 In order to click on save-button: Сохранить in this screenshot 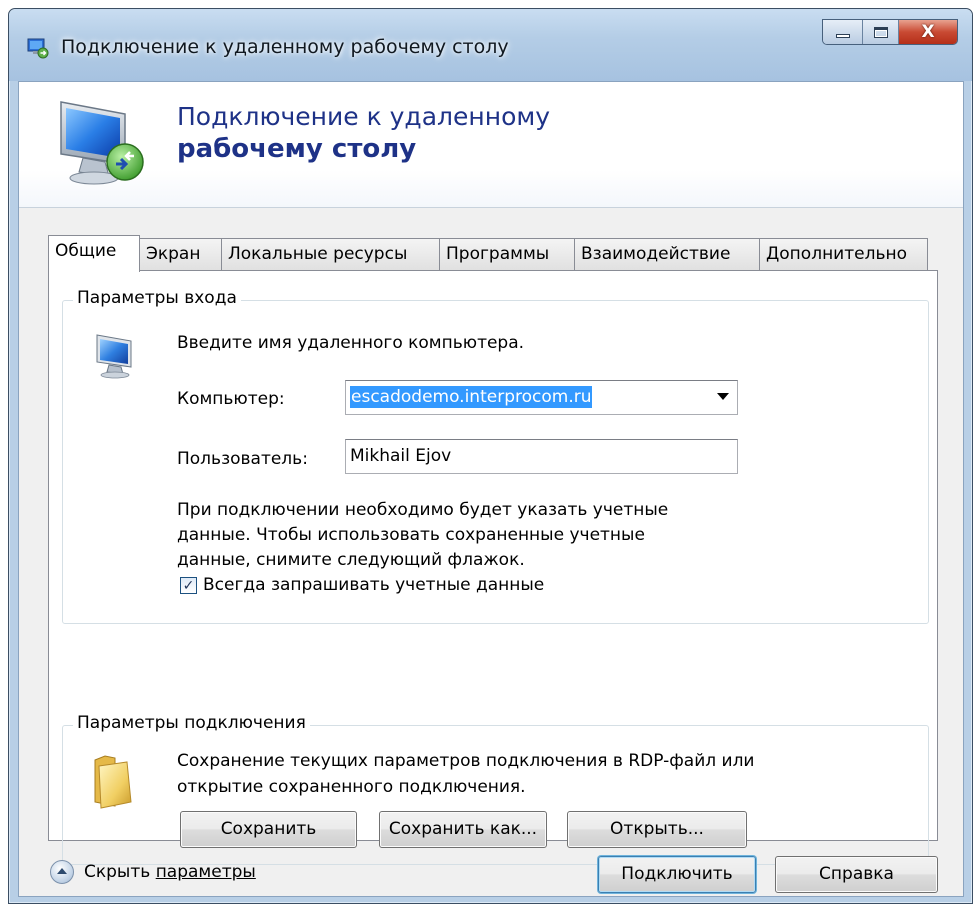, I will do `click(268, 829)`.